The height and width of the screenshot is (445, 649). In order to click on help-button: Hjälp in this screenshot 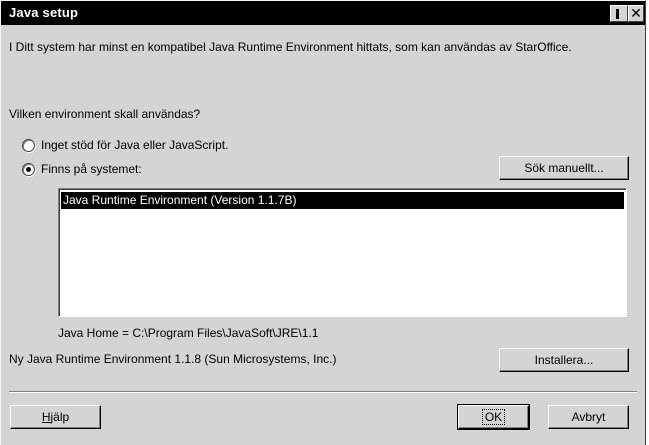, I will do `click(55, 417)`.